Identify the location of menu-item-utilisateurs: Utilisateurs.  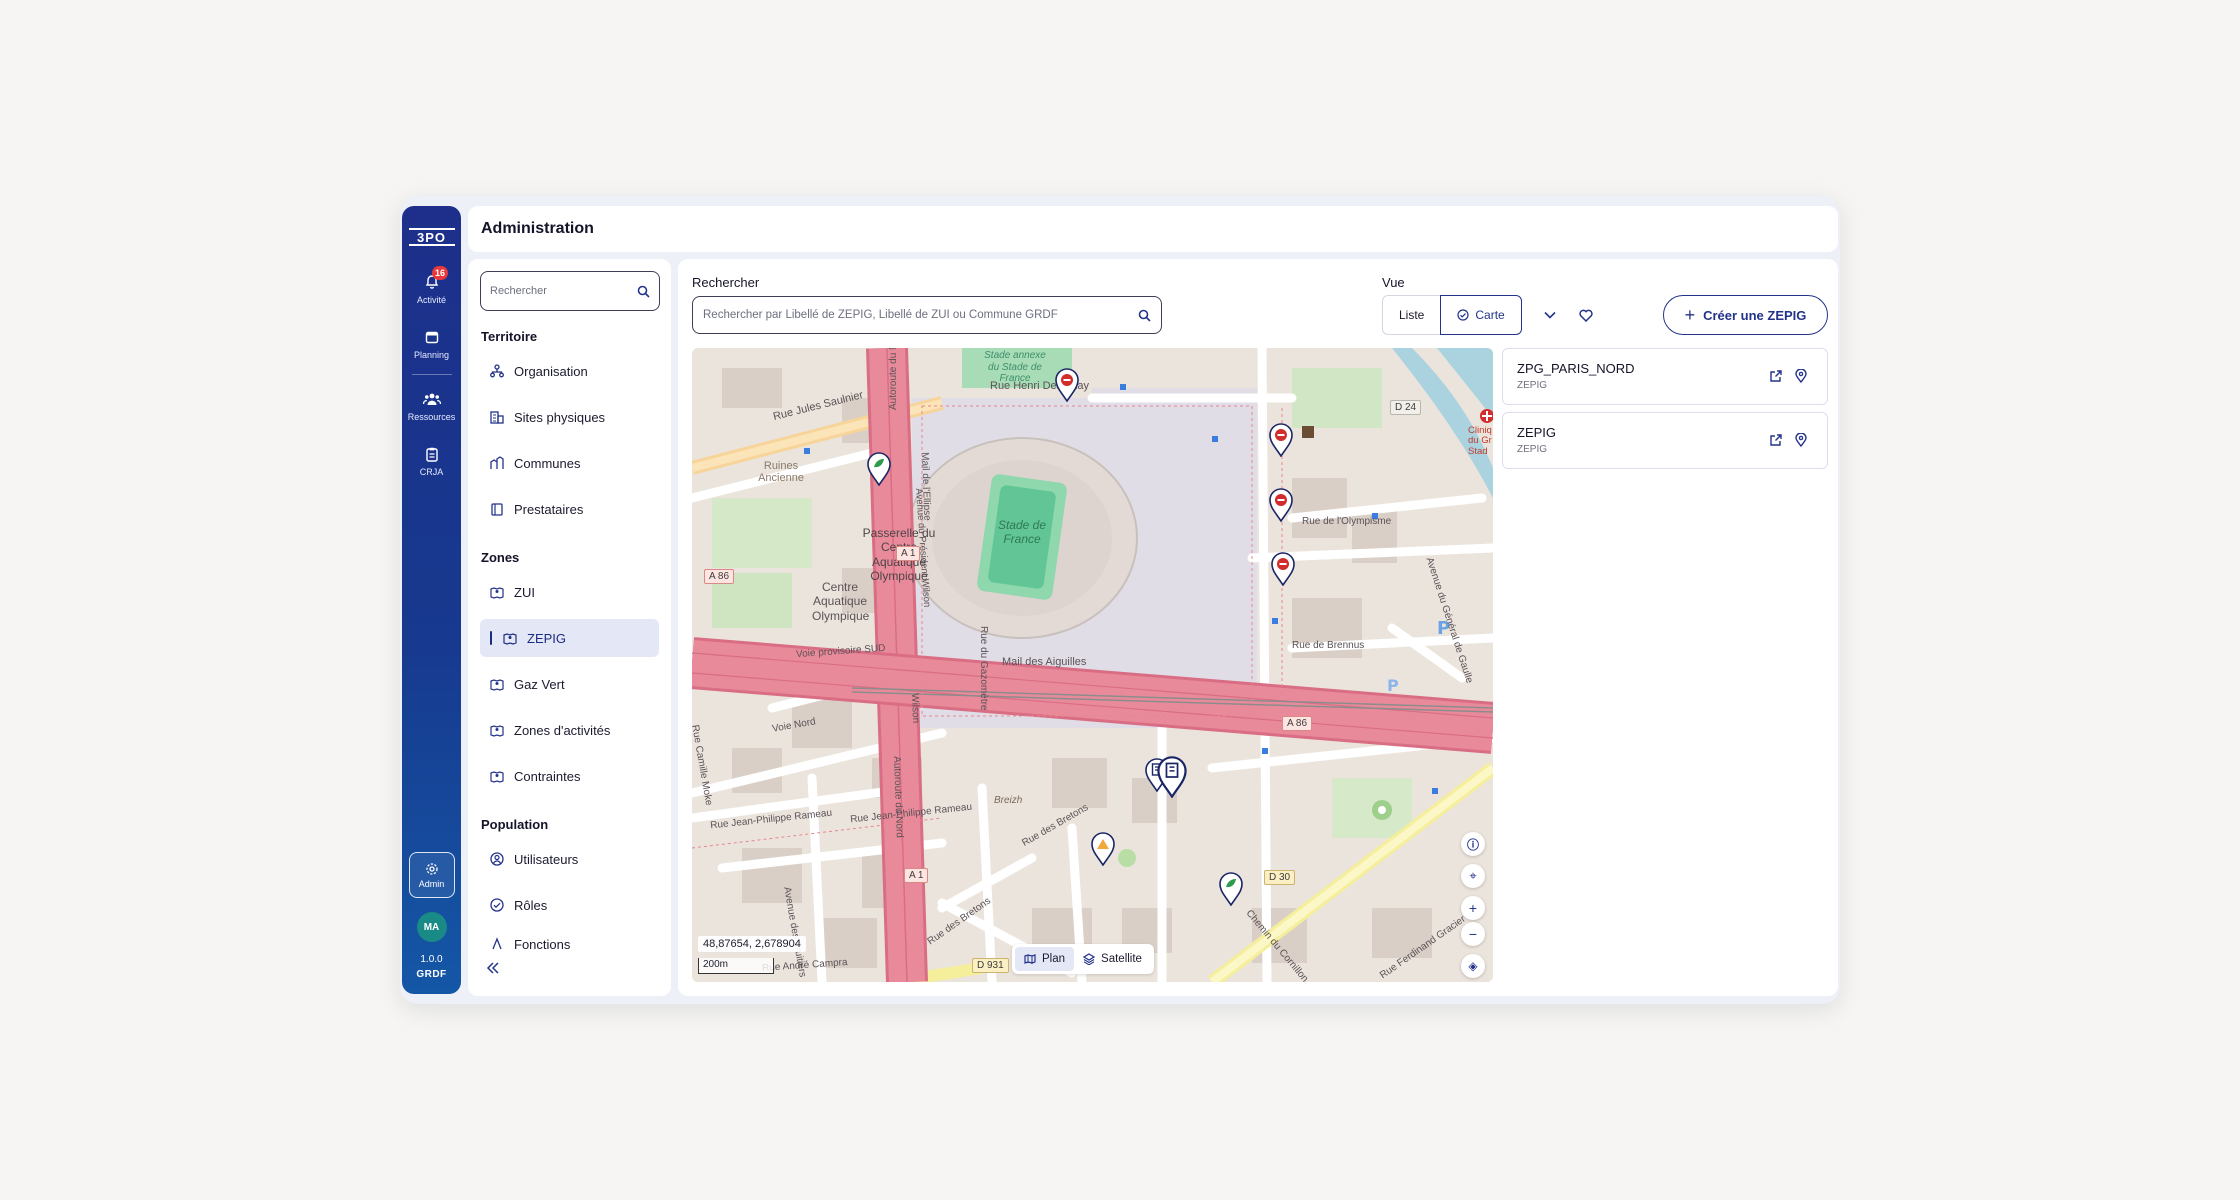
(569, 859).